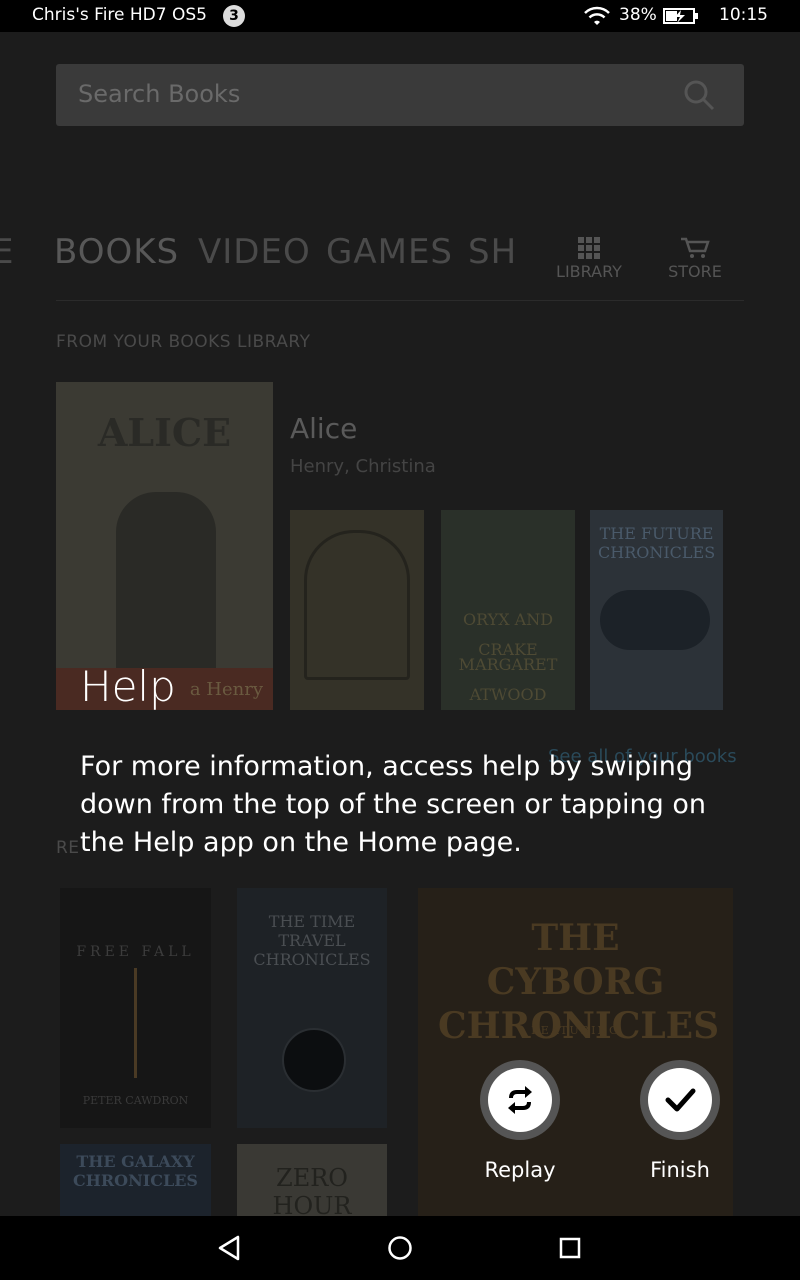 Image resolution: width=800 pixels, height=1280 pixels. I want to click on content-tabs: E BOOKS VIDEO GAMES SH LIBRARY STORE, so click(400, 262).